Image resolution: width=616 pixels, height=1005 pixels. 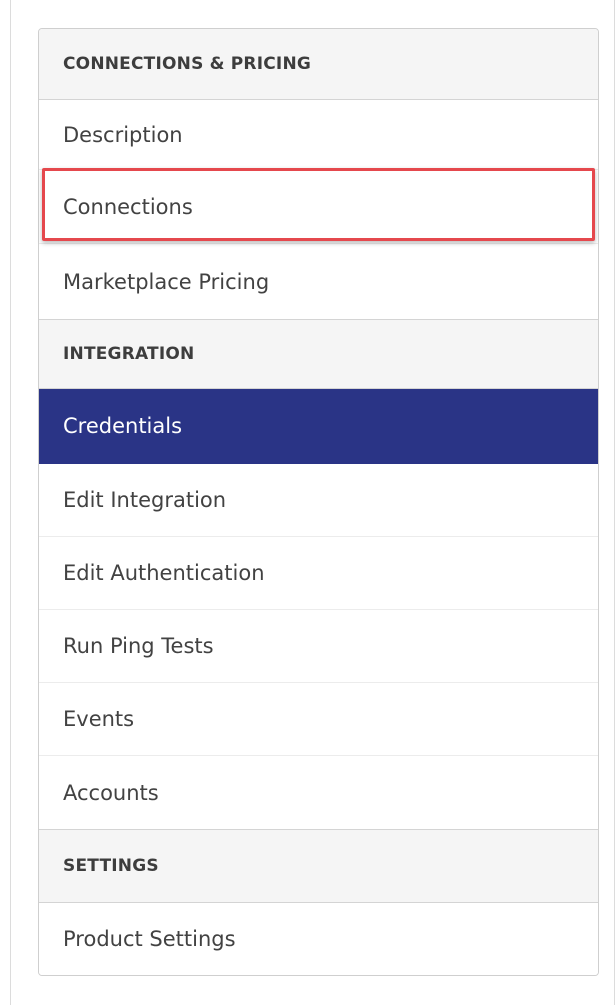 What do you see at coordinates (318, 939) in the screenshot?
I see `nav-item-product-settings: Product Settings` at bounding box center [318, 939].